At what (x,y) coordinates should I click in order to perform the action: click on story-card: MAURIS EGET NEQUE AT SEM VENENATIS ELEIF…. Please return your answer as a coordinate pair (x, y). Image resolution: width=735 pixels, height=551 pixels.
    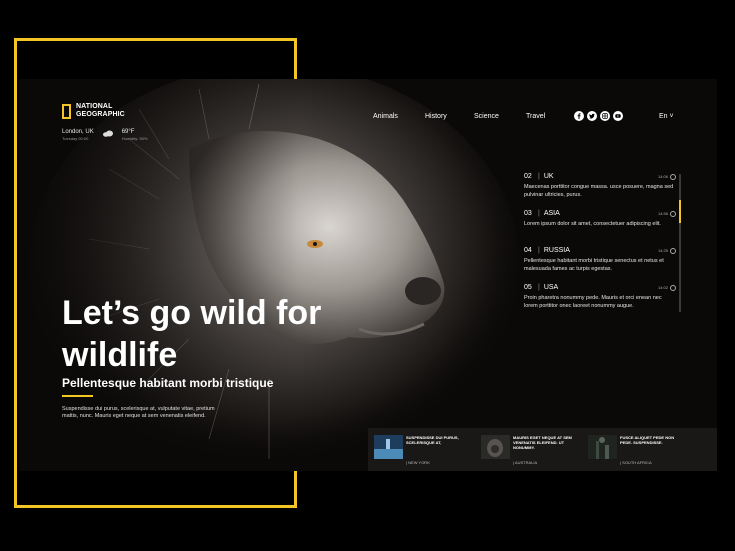
    Looking at the image, I should click on (531, 449).